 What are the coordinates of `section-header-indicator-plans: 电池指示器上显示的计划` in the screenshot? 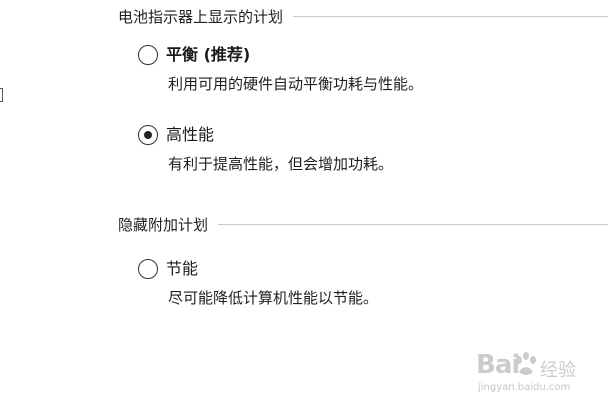 It's located at (363, 16).